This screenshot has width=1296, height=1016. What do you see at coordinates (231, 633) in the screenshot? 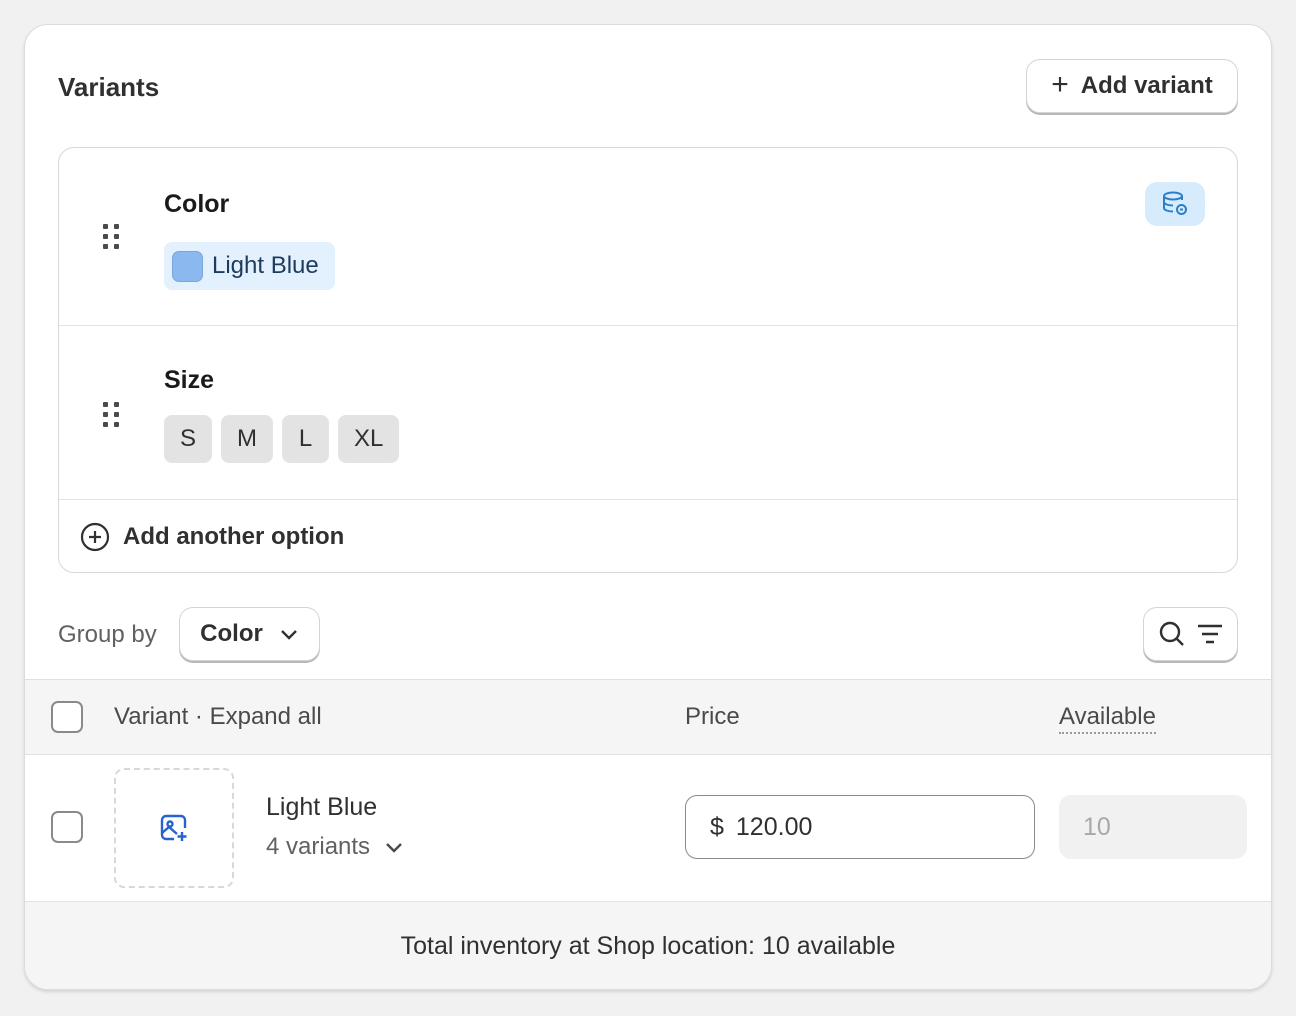
I see `group-by-value: Color` at bounding box center [231, 633].